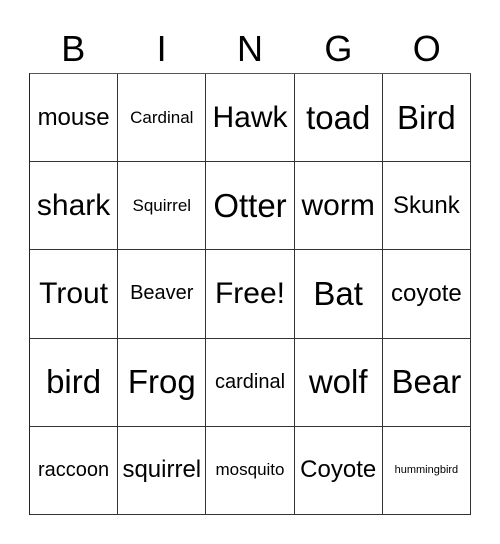 The height and width of the screenshot is (544, 500). Describe the element at coordinates (426, 118) in the screenshot. I see `bingo-cell: Bird` at that location.